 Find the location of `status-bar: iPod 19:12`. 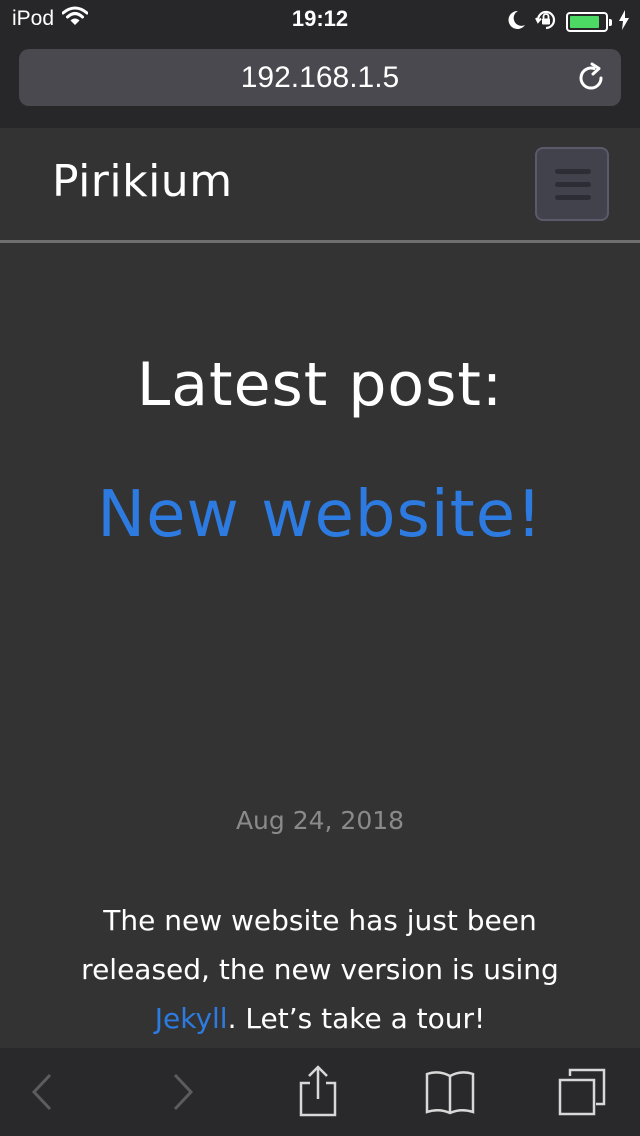

status-bar: iPod 19:12 is located at coordinates (320, 20).